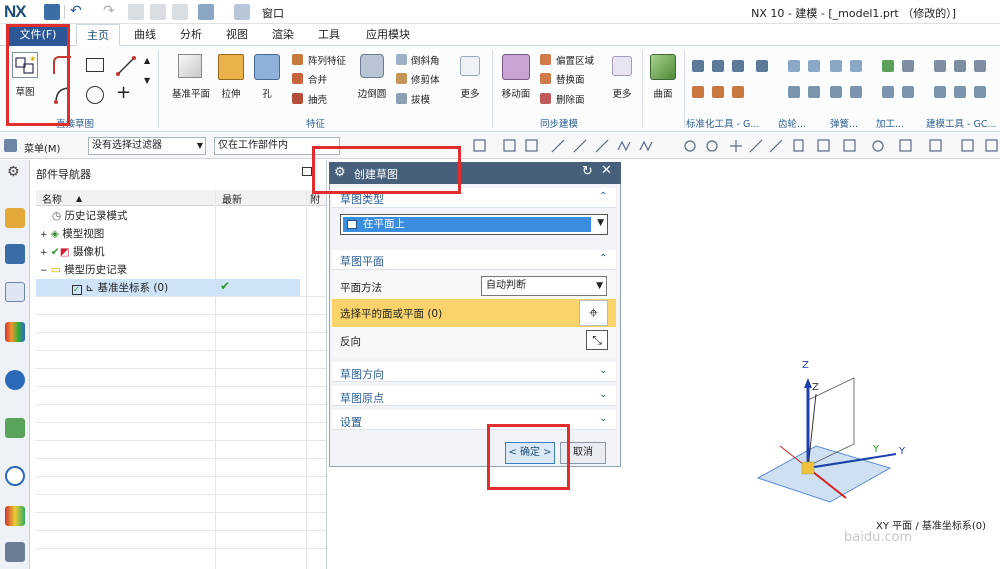  I want to click on crosshair-icon: ⌖, so click(593, 313).